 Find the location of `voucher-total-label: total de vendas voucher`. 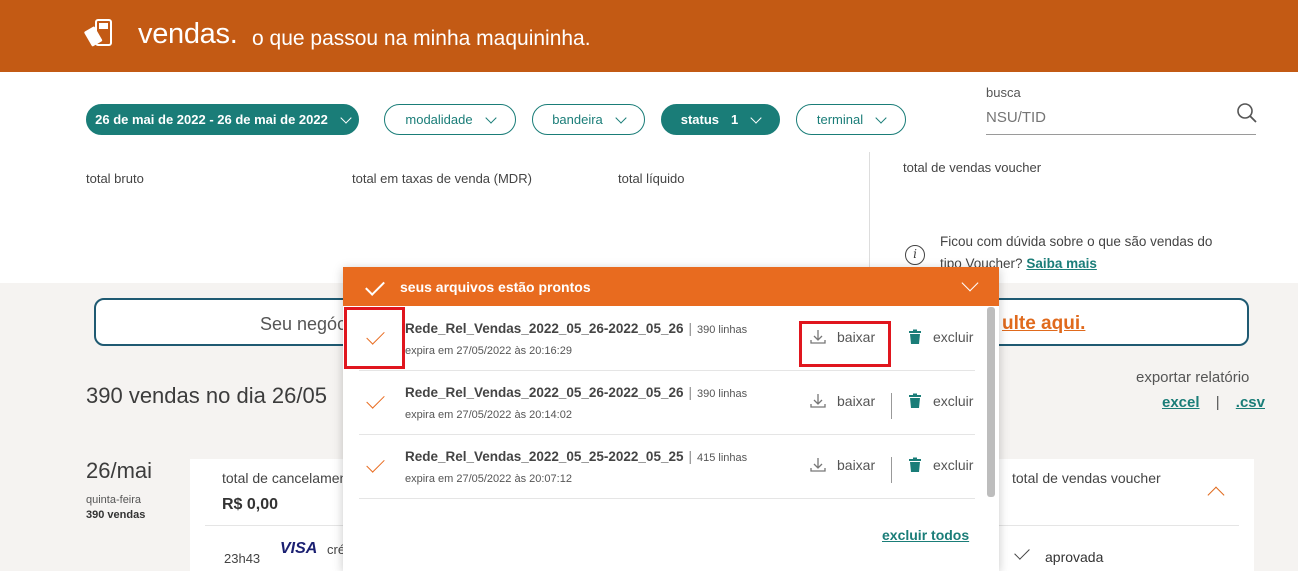

voucher-total-label: total de vendas voucher is located at coordinates (972, 167).